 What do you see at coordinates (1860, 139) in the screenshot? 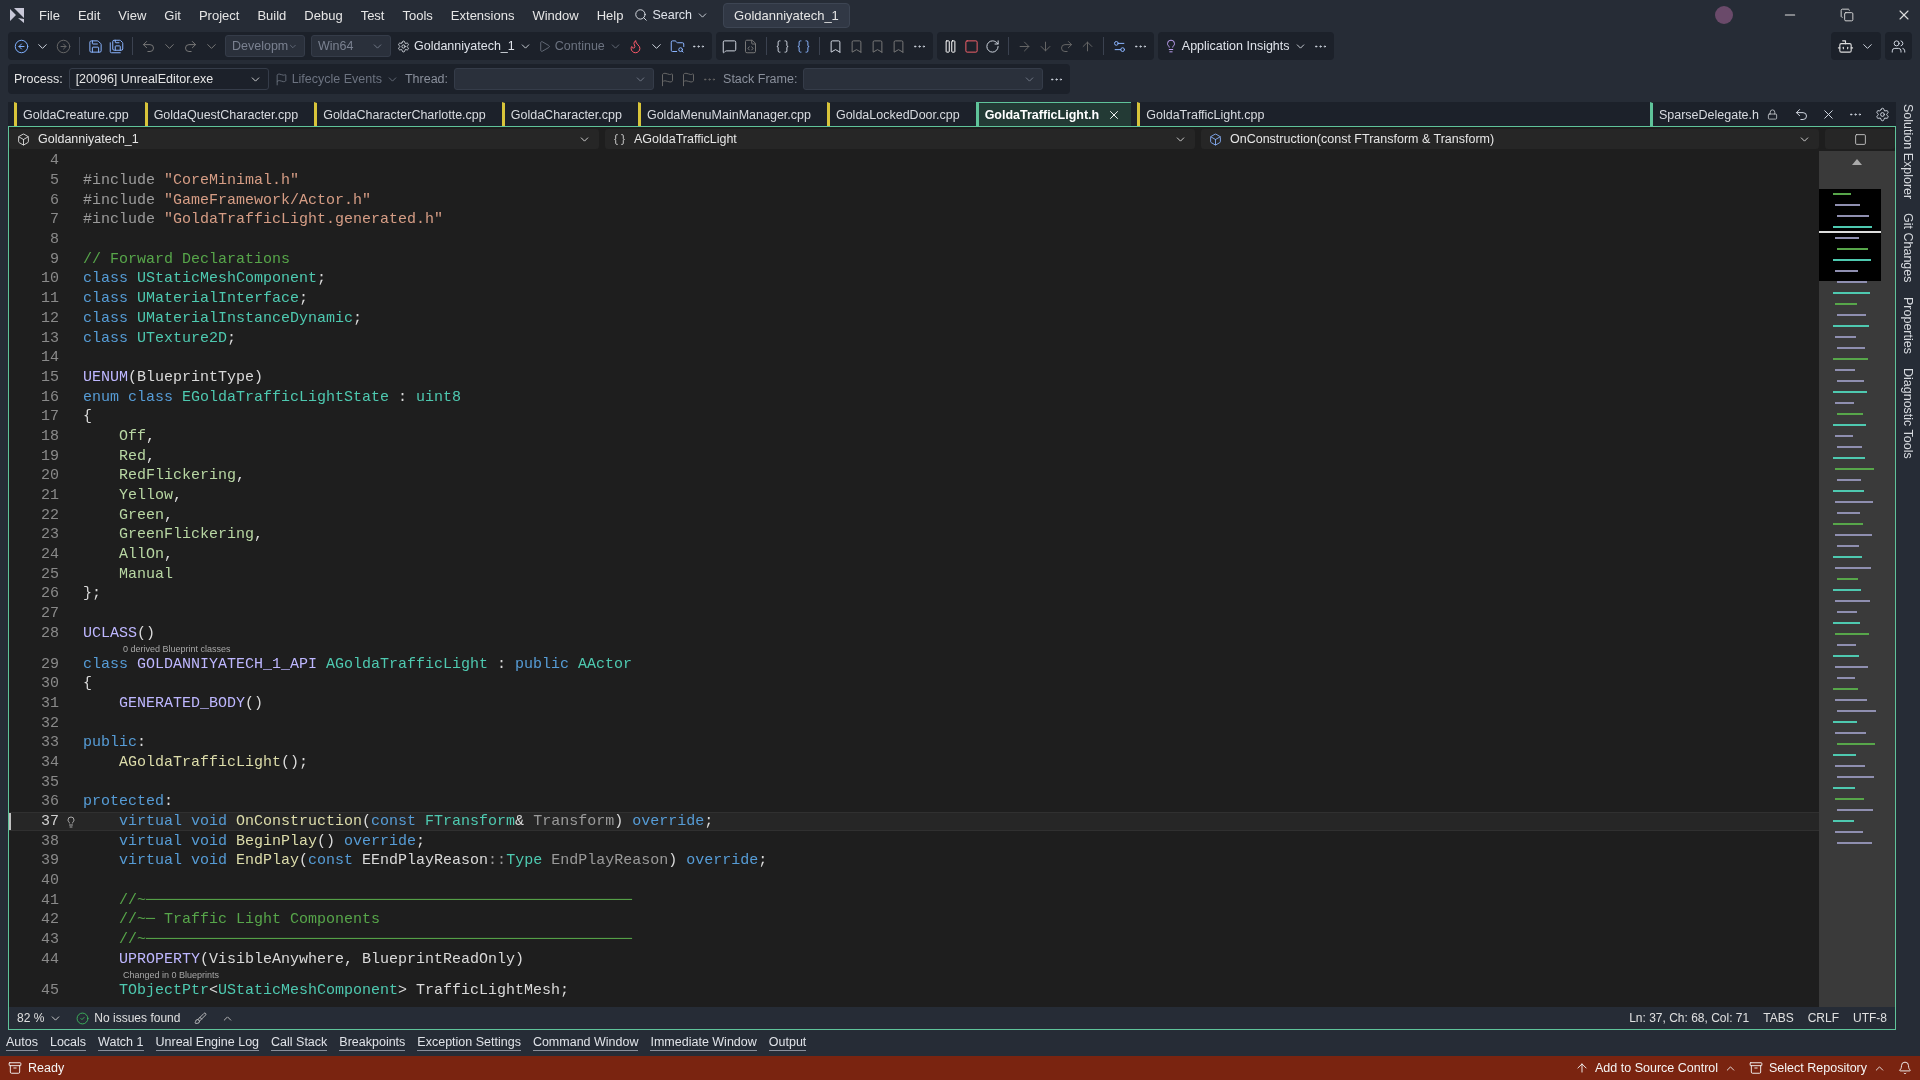
I see `split-icon` at bounding box center [1860, 139].